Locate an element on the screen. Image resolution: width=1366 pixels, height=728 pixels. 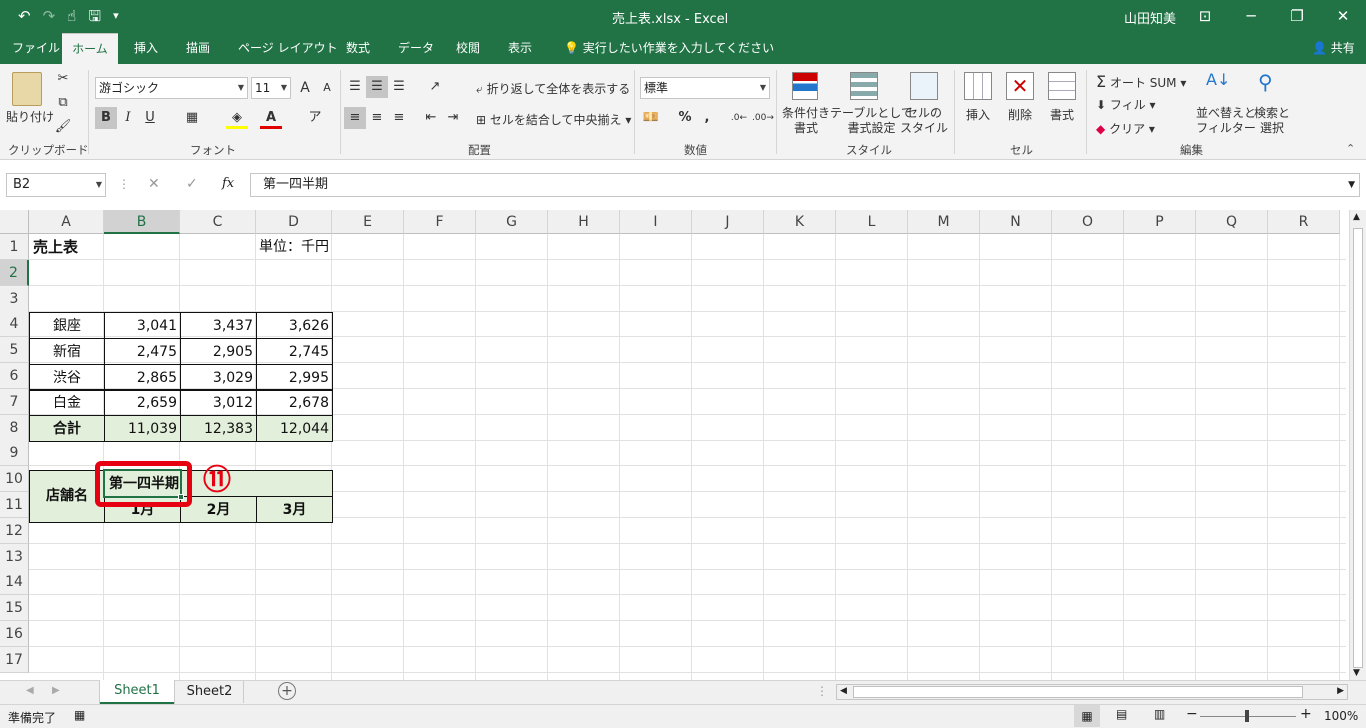
select-all-corner is located at coordinates (14, 222).